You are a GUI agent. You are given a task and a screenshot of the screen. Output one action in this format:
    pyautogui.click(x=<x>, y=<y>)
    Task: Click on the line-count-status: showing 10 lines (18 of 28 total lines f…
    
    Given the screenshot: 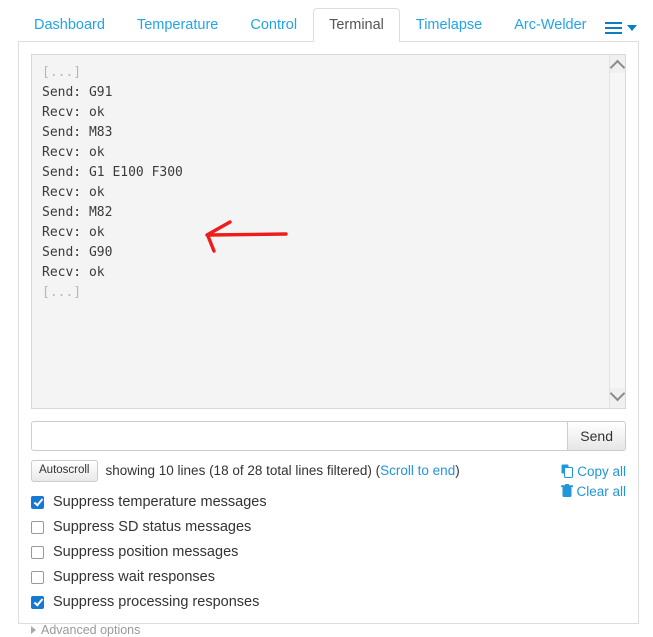 What is the action you would take?
    pyautogui.click(x=283, y=469)
    